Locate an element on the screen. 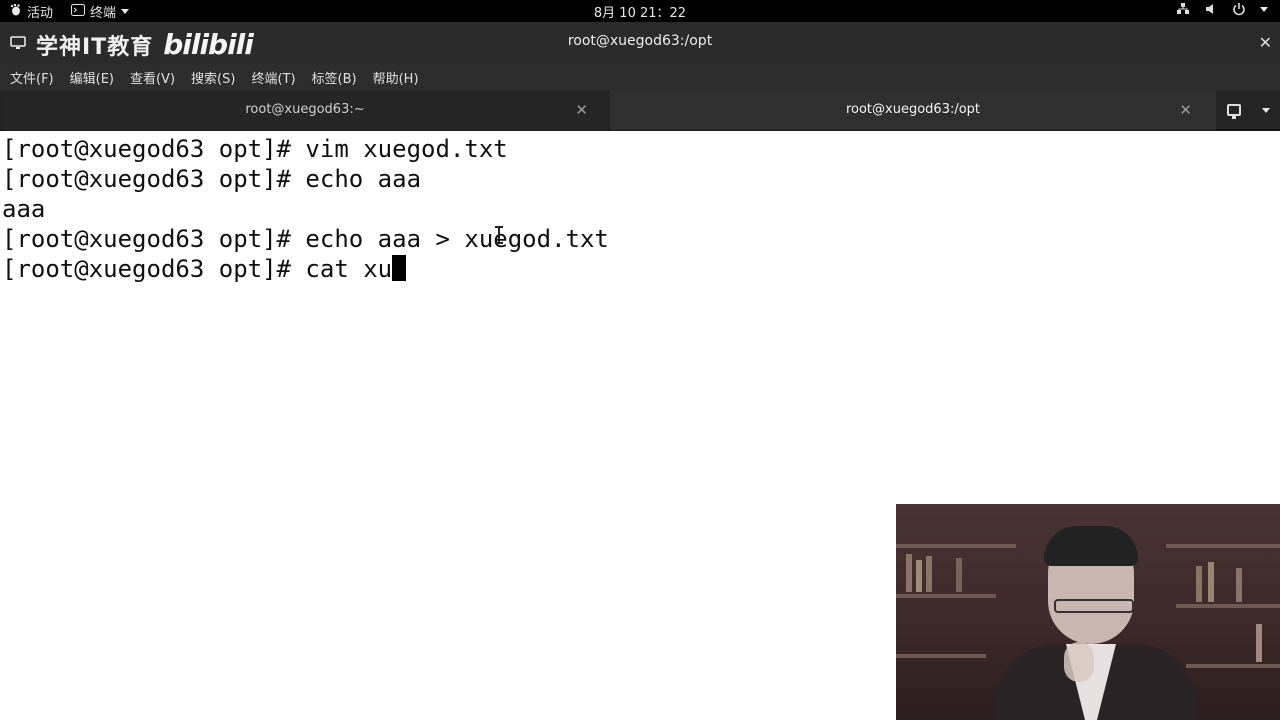 This screenshot has height=720, width=1280. window-close-button: ✕ is located at coordinates (1265, 42).